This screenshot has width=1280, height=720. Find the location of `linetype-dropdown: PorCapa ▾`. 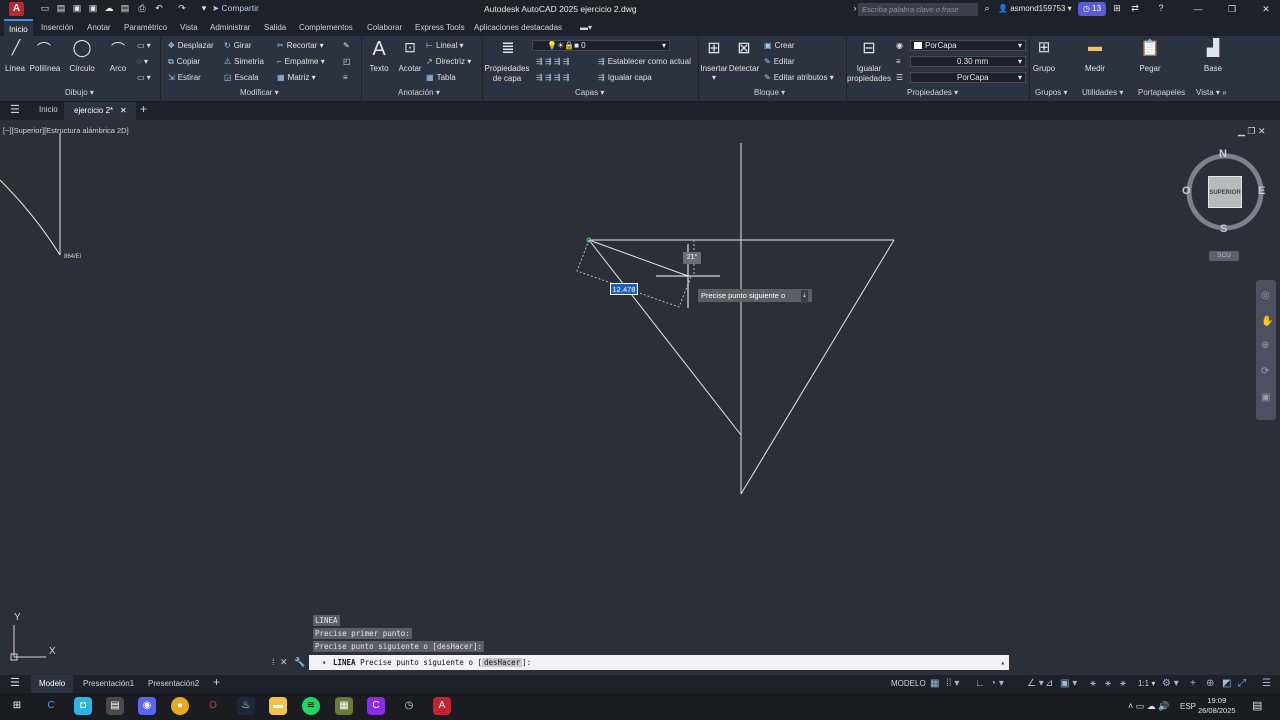

linetype-dropdown: PorCapa ▾ is located at coordinates (968, 77).